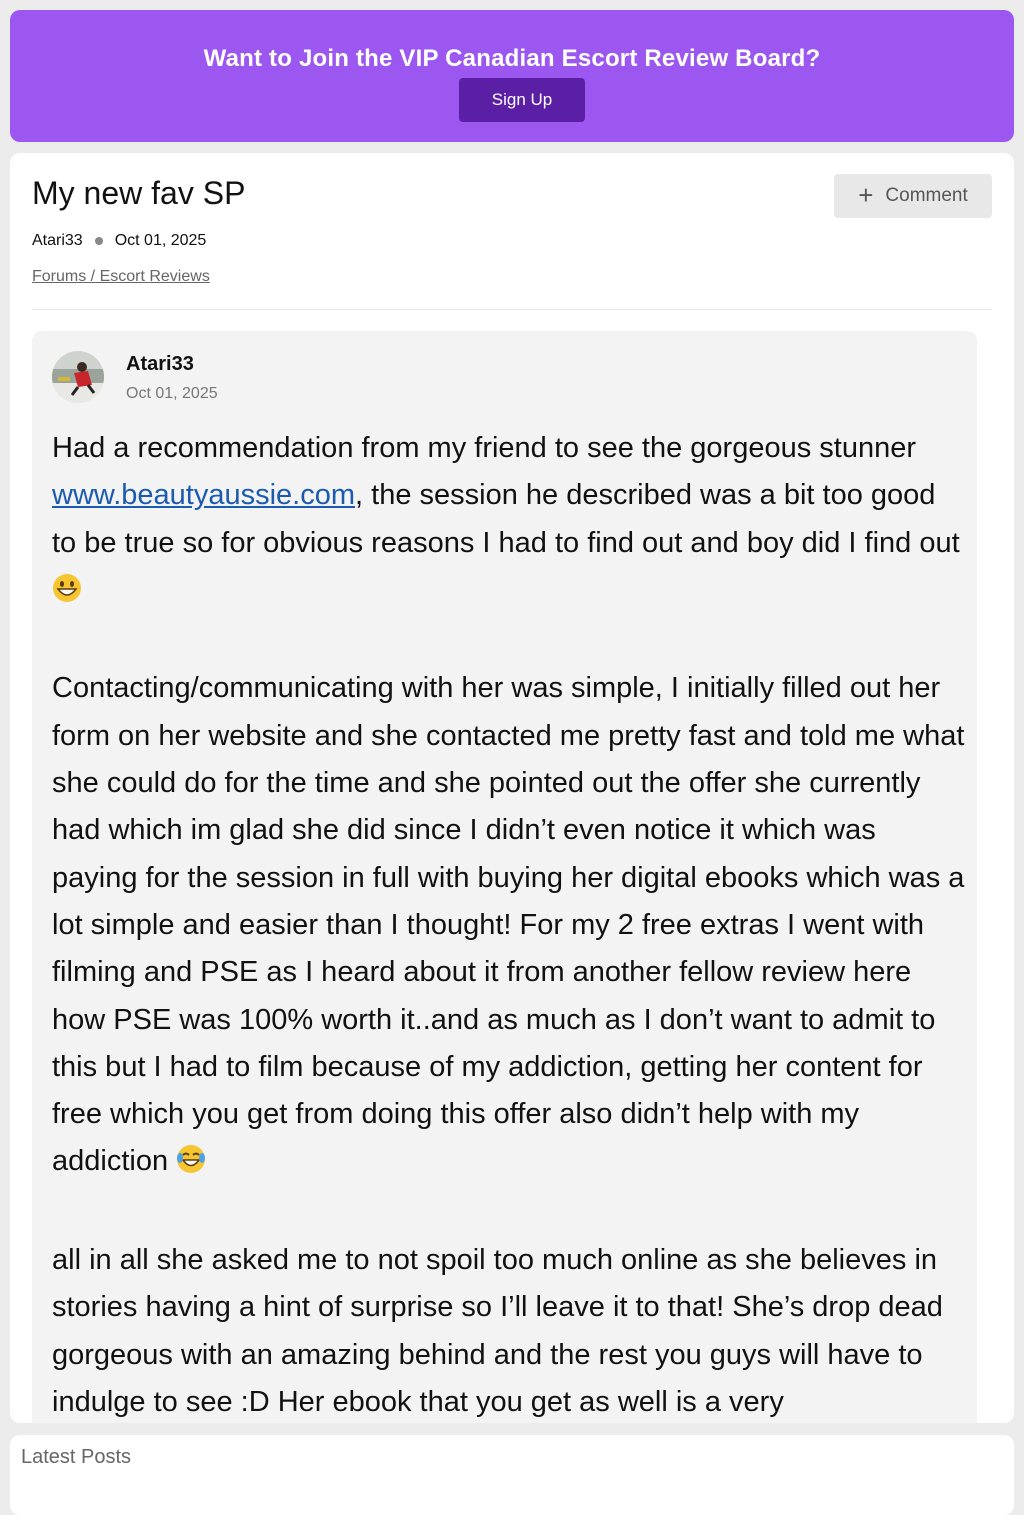  I want to click on separator-dot-icon, so click(98, 241).